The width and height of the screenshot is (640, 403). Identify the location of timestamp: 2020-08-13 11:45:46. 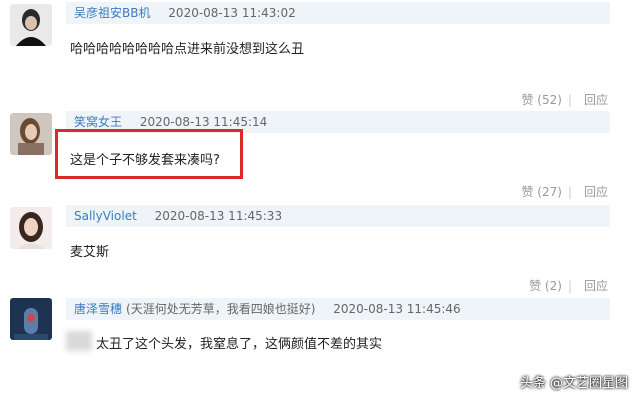
(397, 309).